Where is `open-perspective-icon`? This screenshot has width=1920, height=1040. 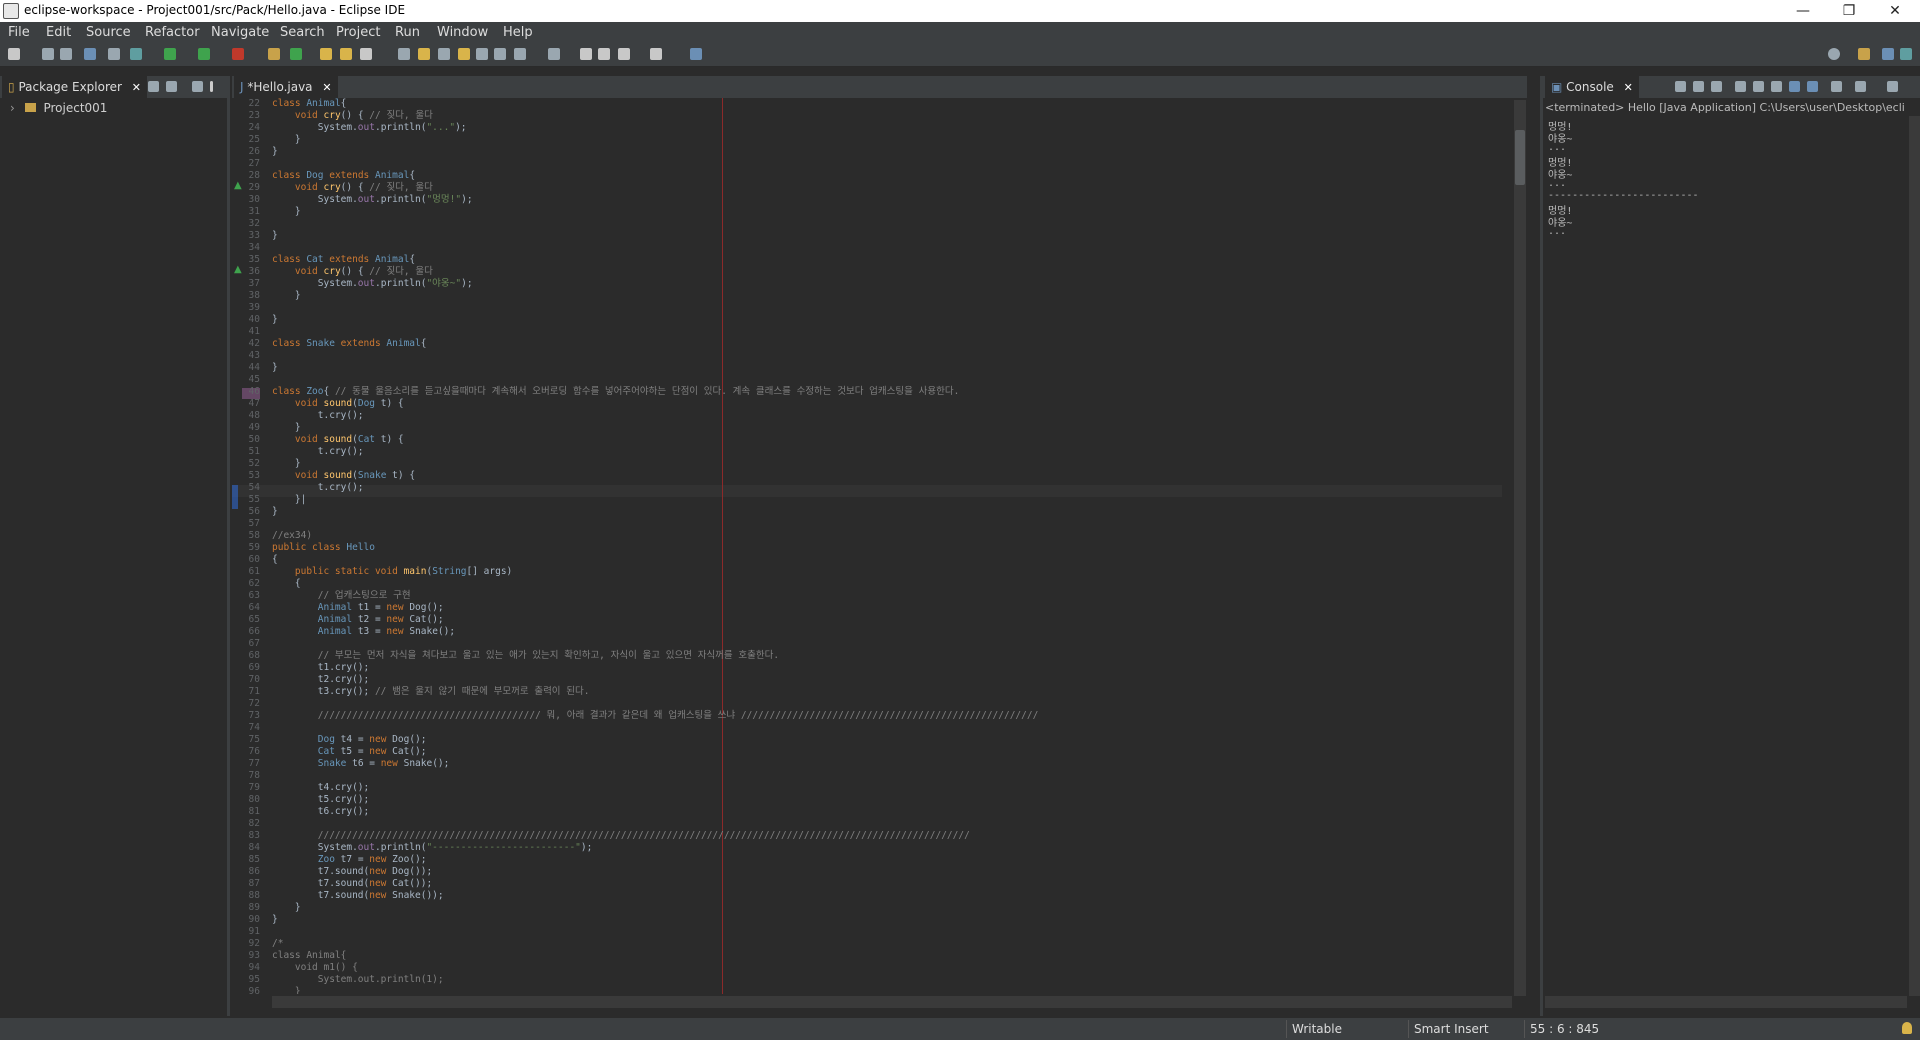 open-perspective-icon is located at coordinates (1864, 54).